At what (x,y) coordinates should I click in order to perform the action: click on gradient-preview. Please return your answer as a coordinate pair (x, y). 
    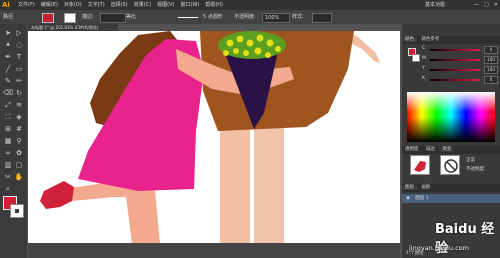
    Looking at the image, I should click on (420, 165).